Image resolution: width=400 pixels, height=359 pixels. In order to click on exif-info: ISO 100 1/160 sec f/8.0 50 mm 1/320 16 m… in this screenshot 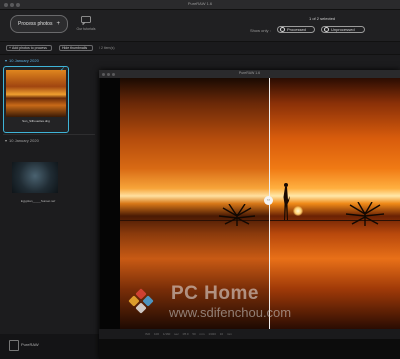, I will do `click(188, 334)`.